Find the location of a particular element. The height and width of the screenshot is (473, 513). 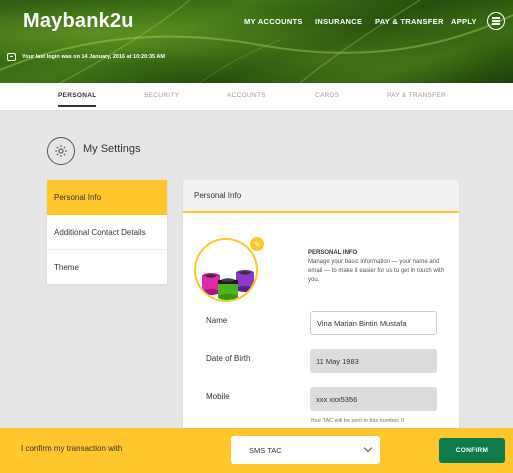

nav-my-accounts: MY ACCOUNTS is located at coordinates (273, 21).